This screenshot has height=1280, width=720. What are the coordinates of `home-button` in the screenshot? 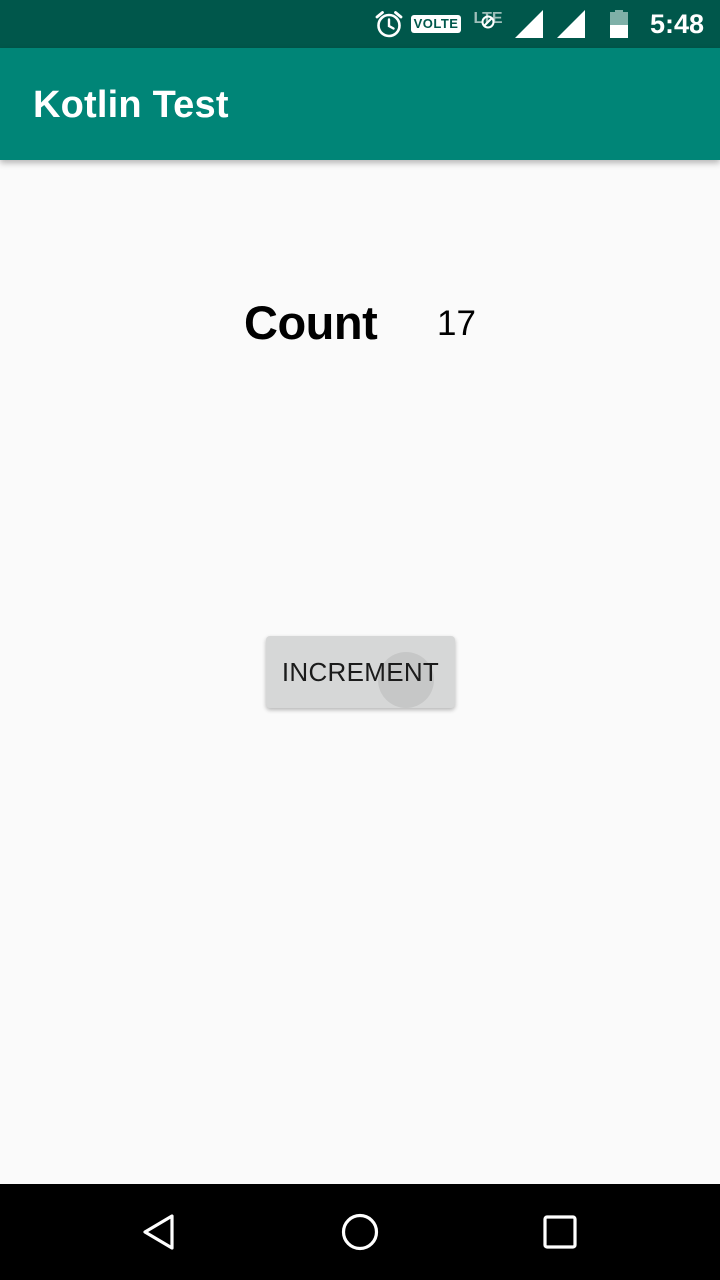 It's located at (360, 1232).